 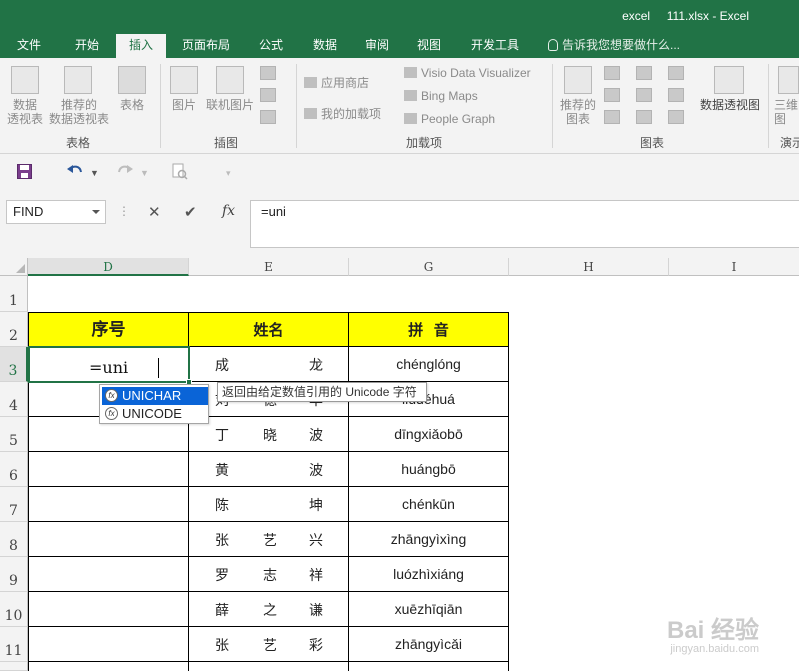 What do you see at coordinates (429, 644) in the screenshot?
I see `pinyin-cell: zhāngyìcǎi` at bounding box center [429, 644].